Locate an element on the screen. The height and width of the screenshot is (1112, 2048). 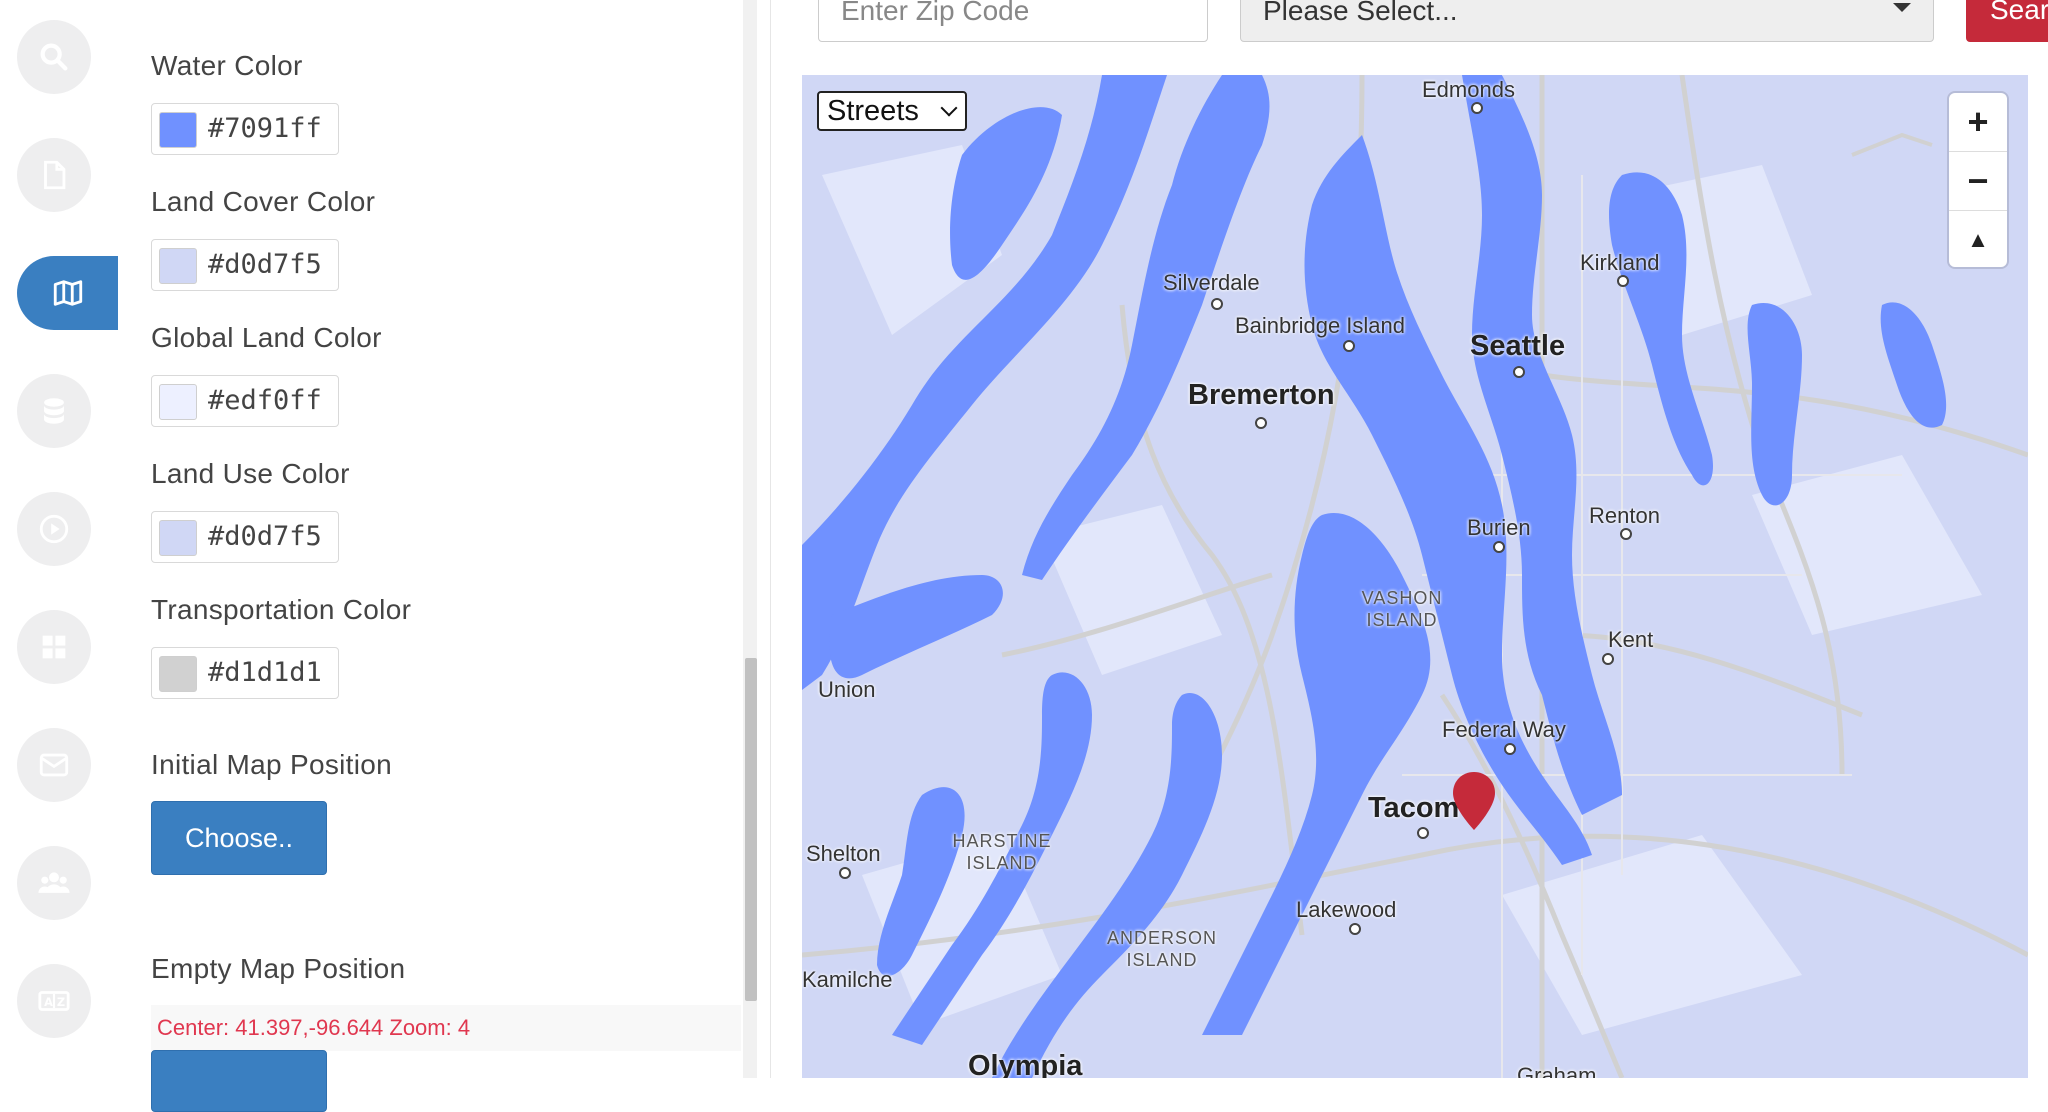
land-cover-color-label: Land Cover Color is located at coordinates (263, 201).